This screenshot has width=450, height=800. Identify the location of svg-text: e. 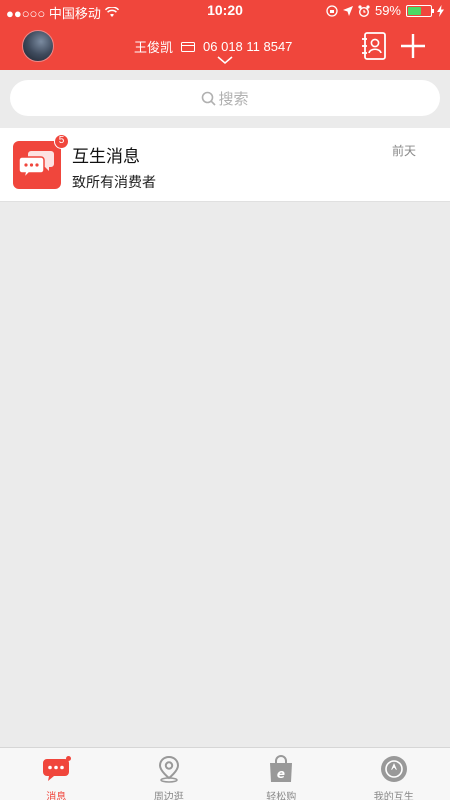
(281, 774).